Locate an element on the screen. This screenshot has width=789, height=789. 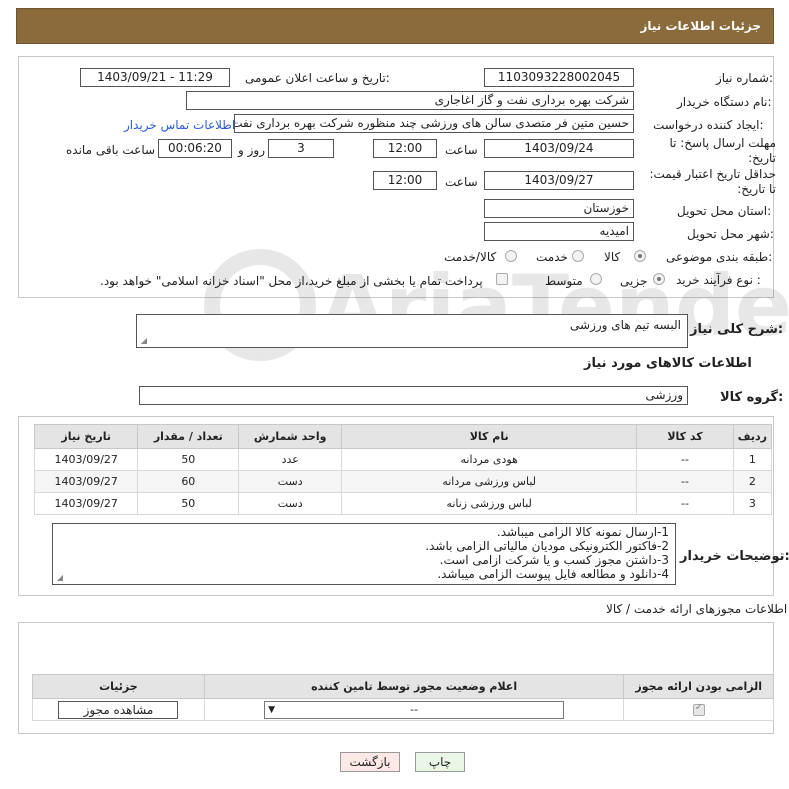
col-date: تاریخ نیاز is located at coordinates (86, 436).